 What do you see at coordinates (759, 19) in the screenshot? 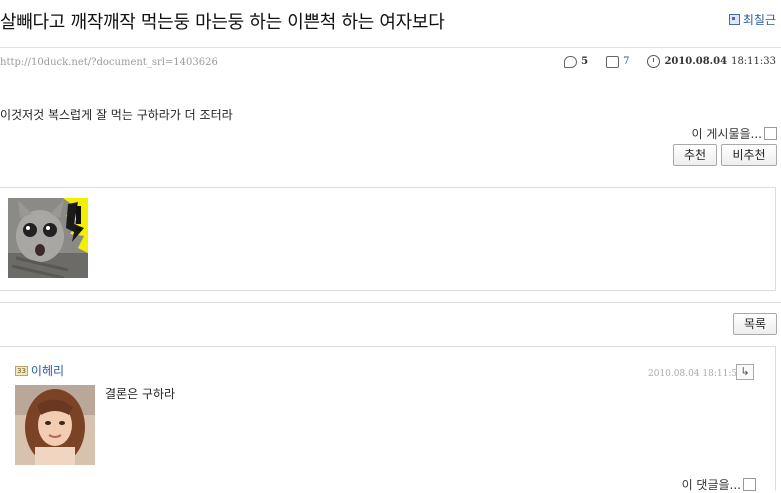
I see `author-name: 최칠근` at bounding box center [759, 19].